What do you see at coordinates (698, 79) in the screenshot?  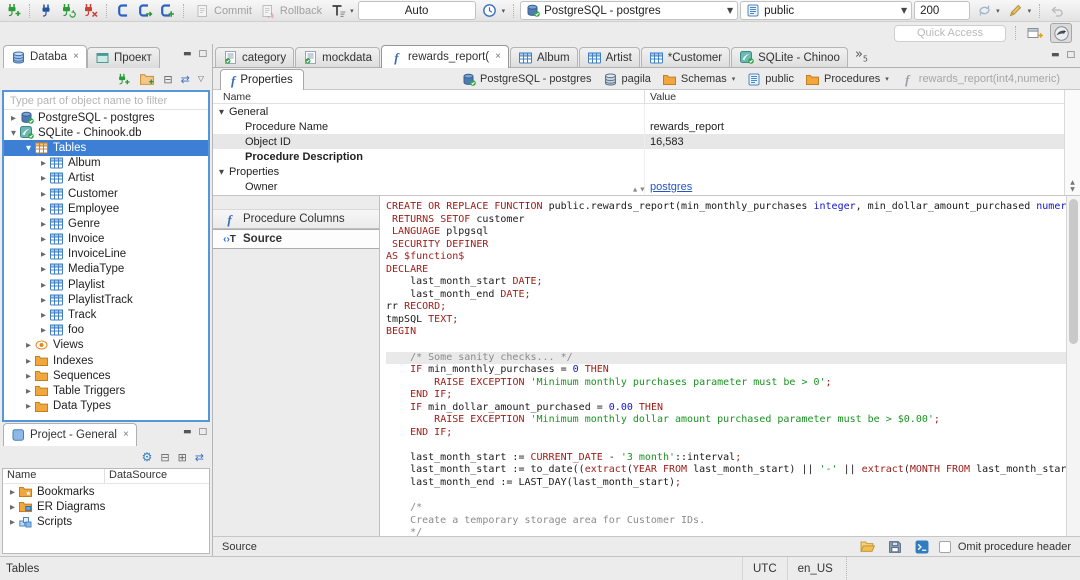 I see `breadcrumb-schemas: Schemas ▾` at bounding box center [698, 79].